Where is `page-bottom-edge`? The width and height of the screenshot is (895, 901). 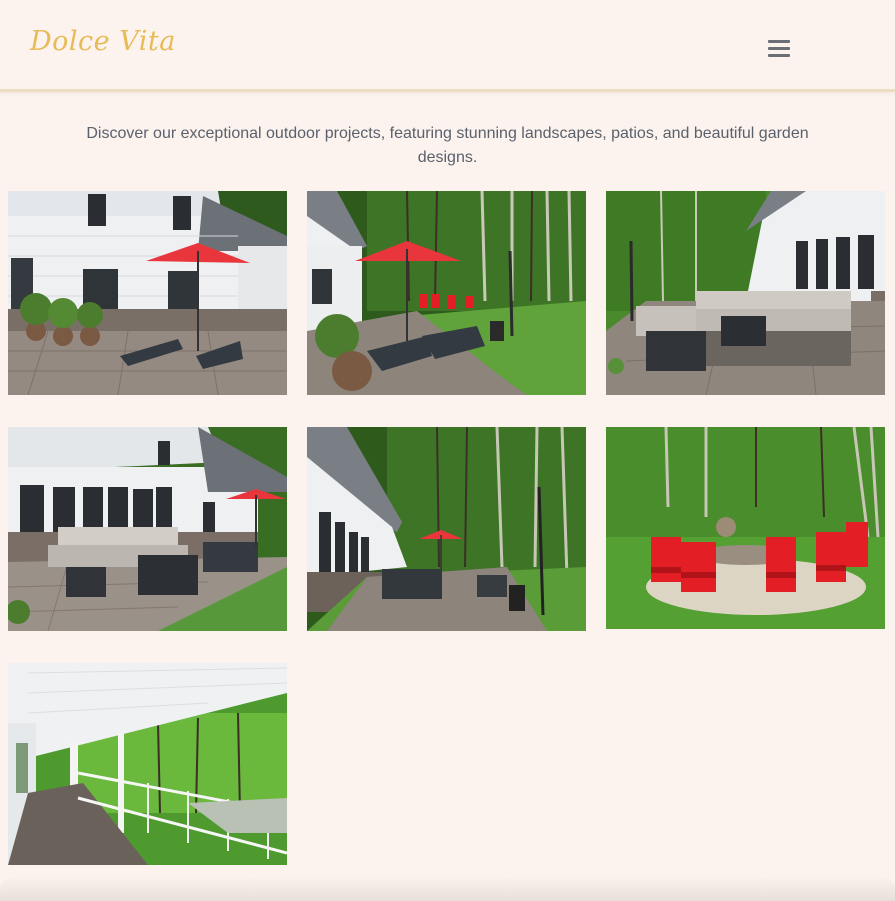 page-bottom-edge is located at coordinates (447, 888).